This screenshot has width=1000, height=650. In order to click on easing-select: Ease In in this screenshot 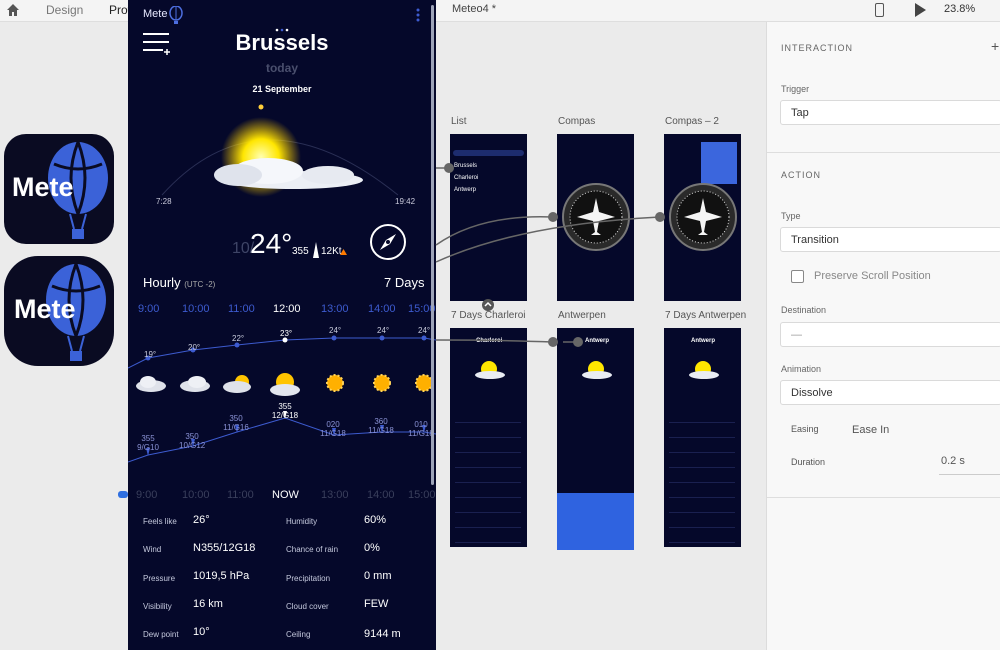, I will do `click(870, 430)`.